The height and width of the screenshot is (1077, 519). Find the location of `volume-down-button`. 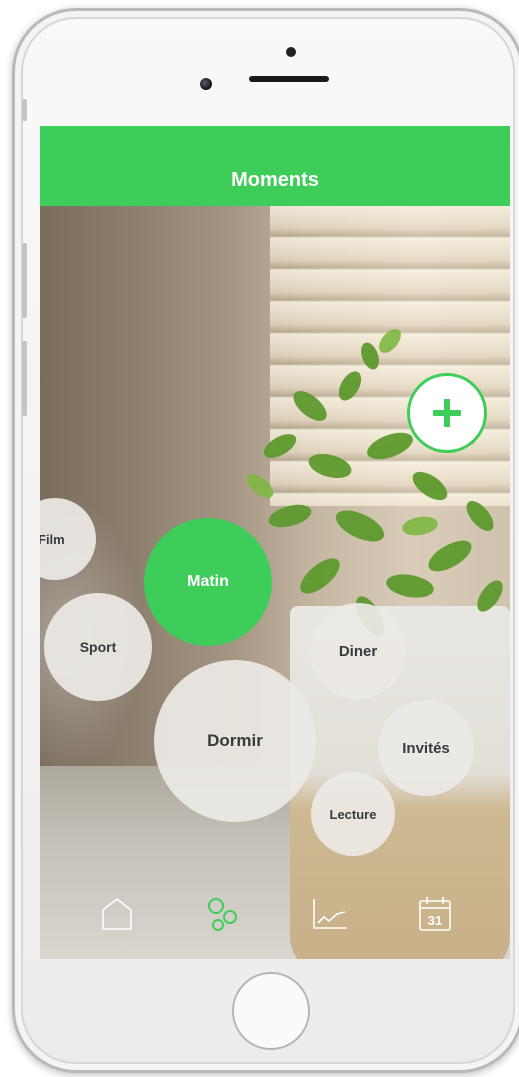

volume-down-button is located at coordinates (24, 378).